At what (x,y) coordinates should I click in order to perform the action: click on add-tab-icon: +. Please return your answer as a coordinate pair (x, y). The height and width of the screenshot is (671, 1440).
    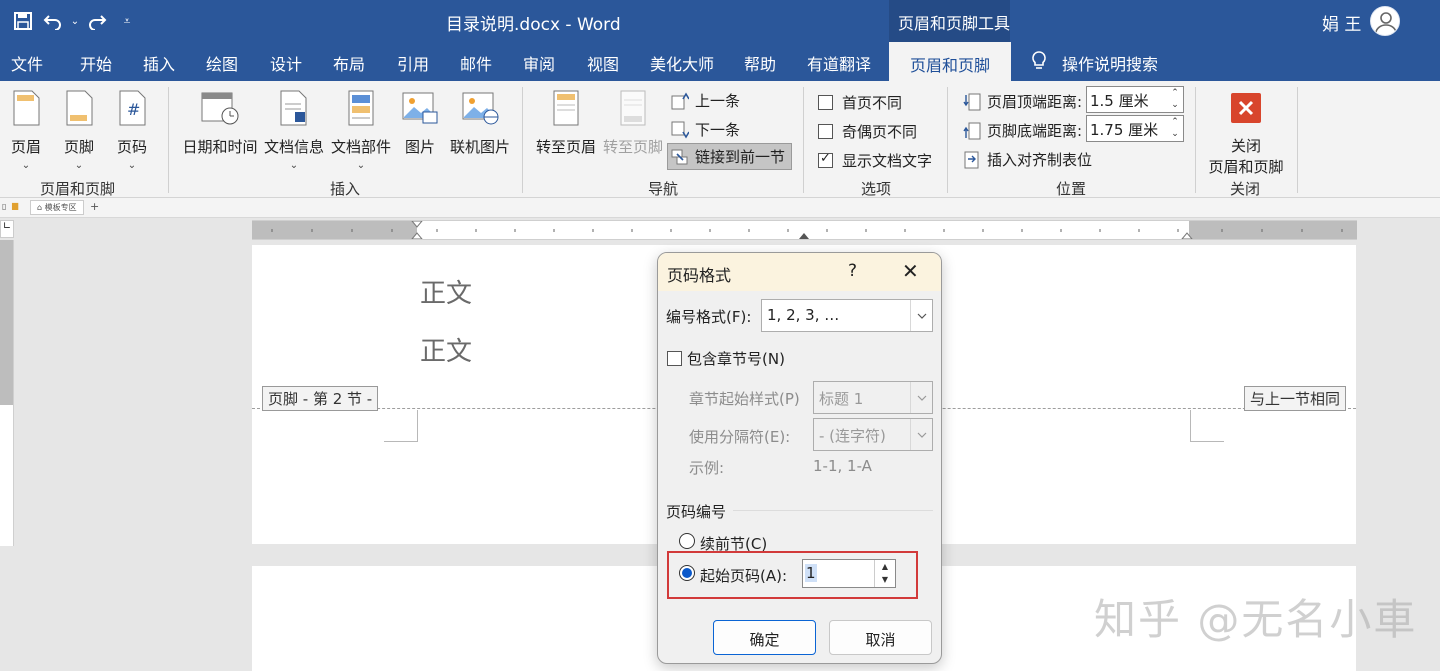
    Looking at the image, I should click on (94, 206).